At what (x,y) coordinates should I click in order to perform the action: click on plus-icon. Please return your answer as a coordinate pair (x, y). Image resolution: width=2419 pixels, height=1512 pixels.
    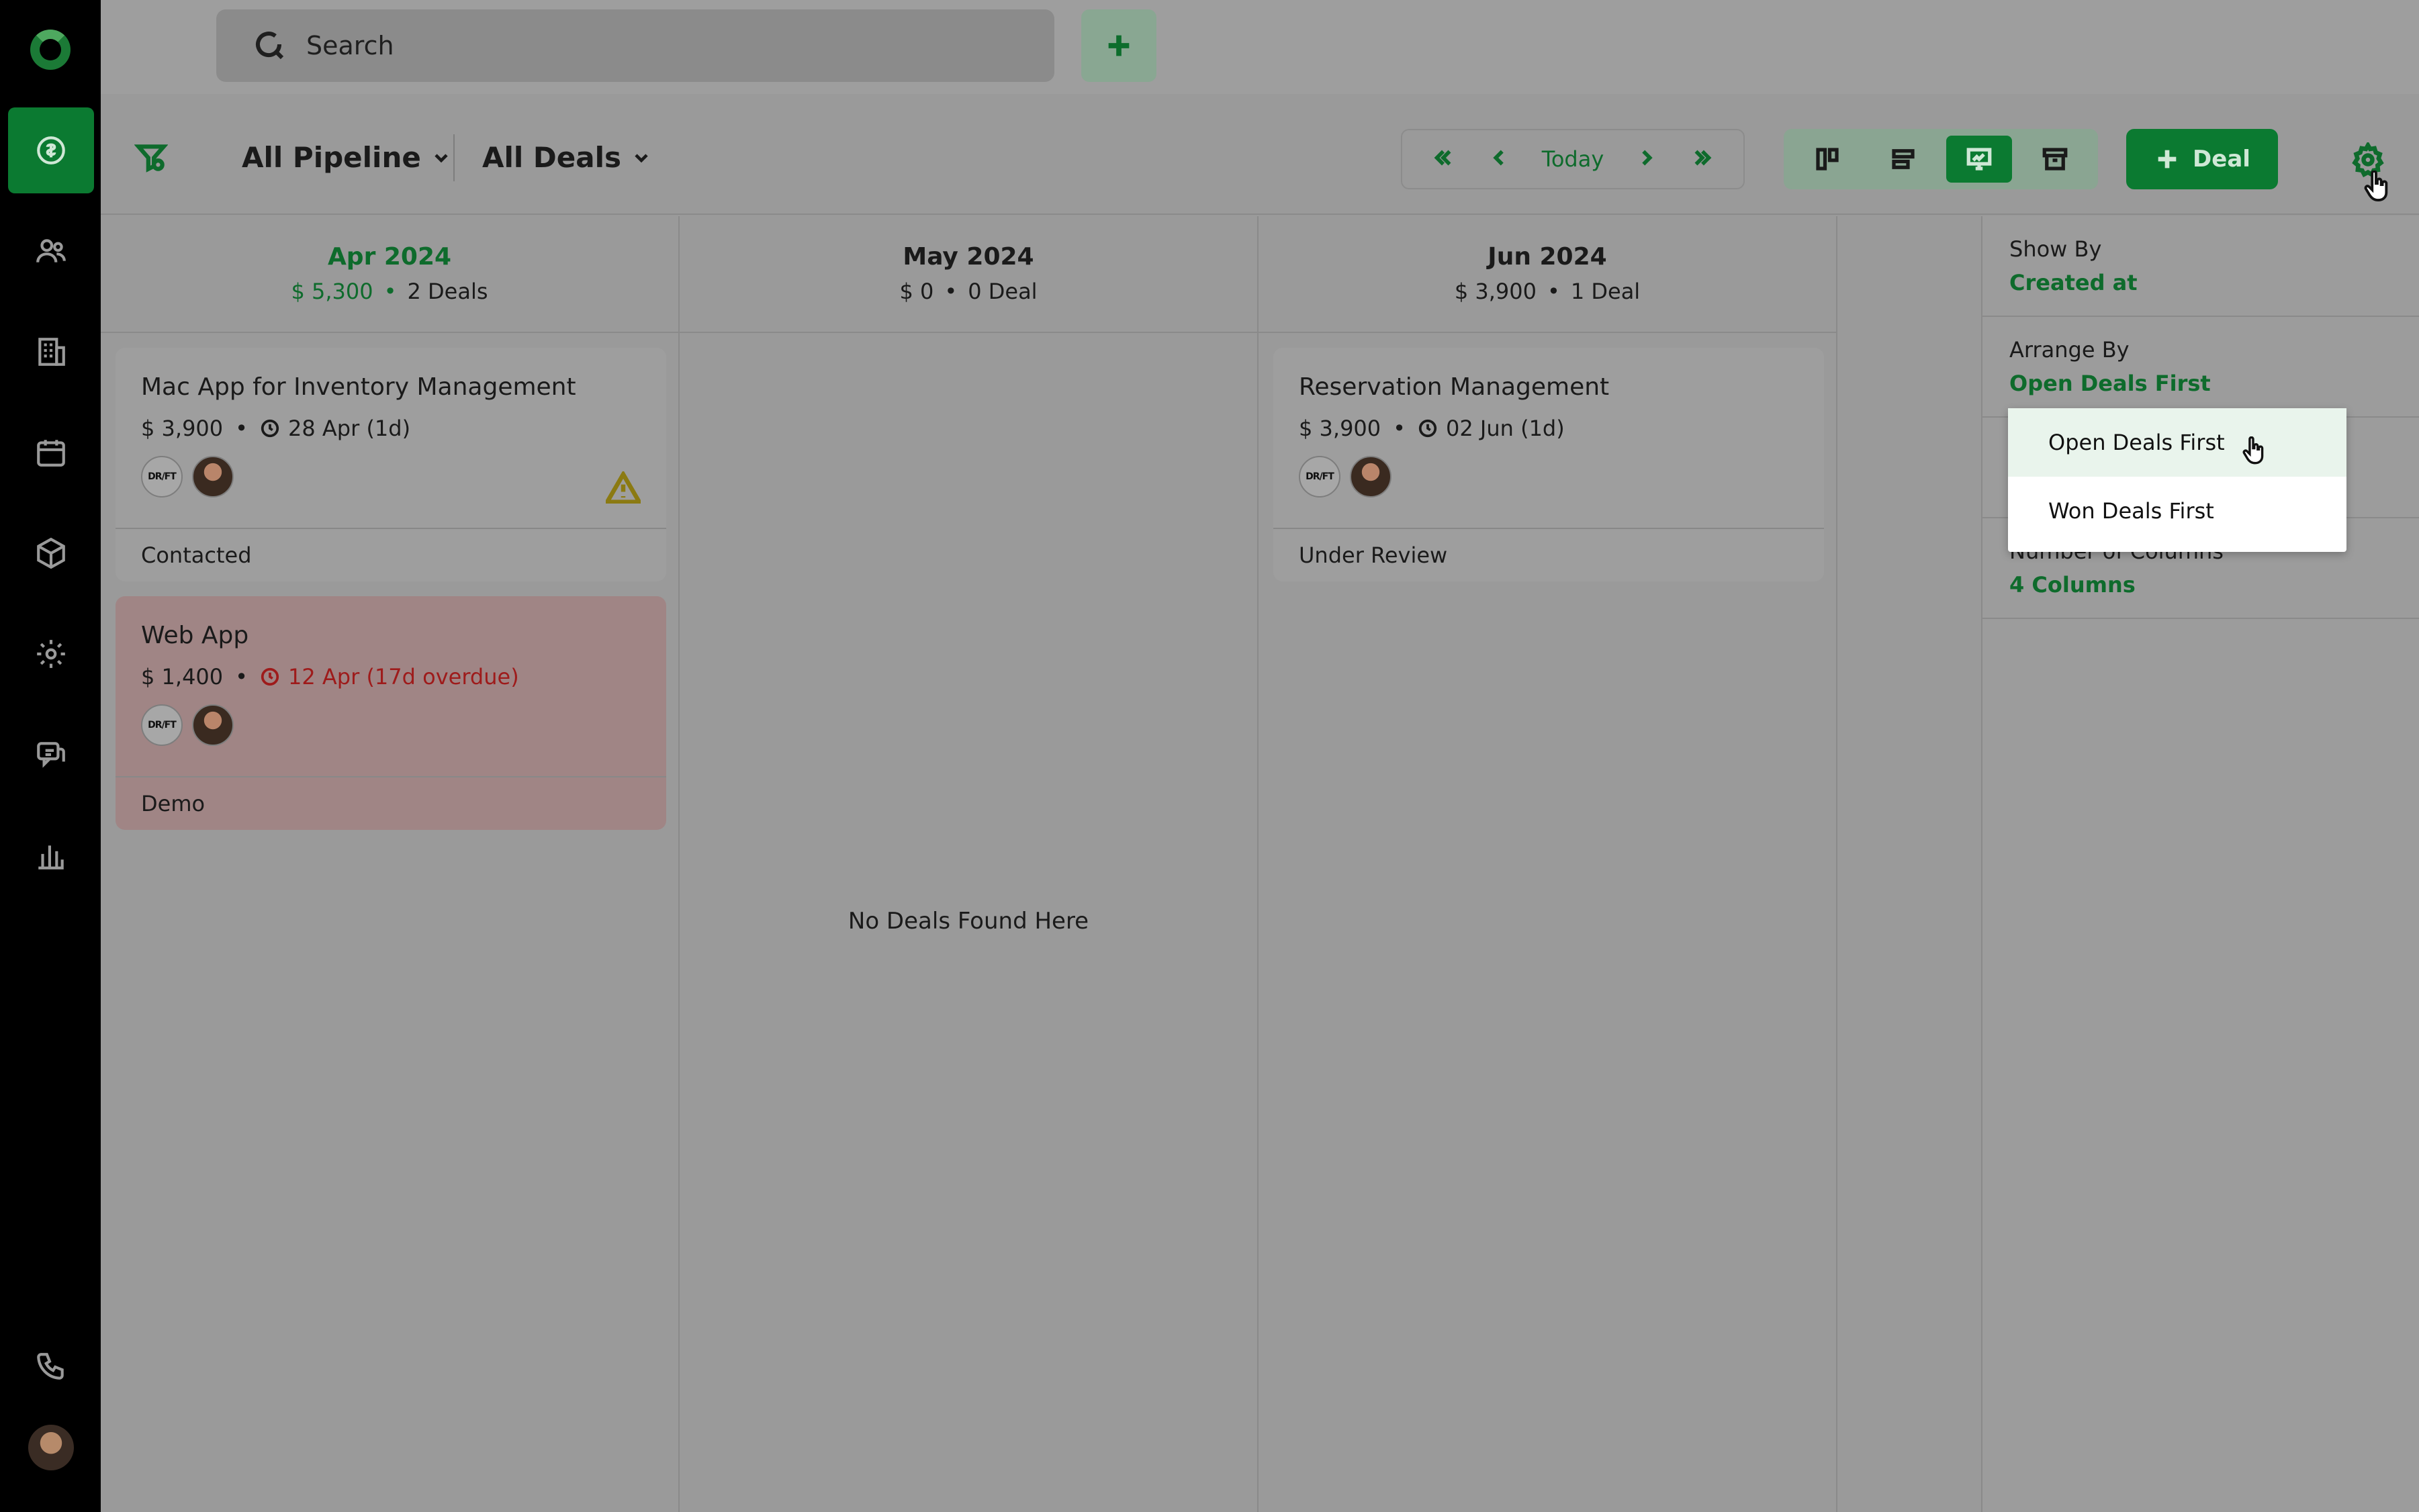
    Looking at the image, I should click on (1119, 45).